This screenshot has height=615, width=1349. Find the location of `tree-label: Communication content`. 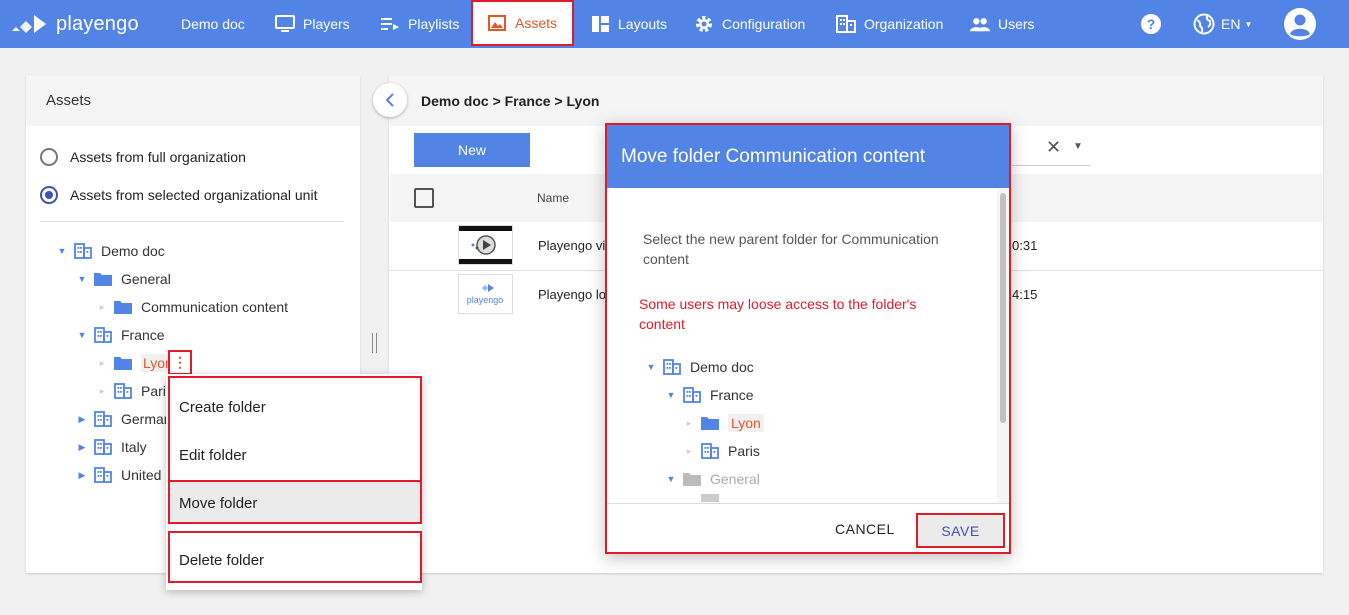

tree-label: Communication content is located at coordinates (215, 307).